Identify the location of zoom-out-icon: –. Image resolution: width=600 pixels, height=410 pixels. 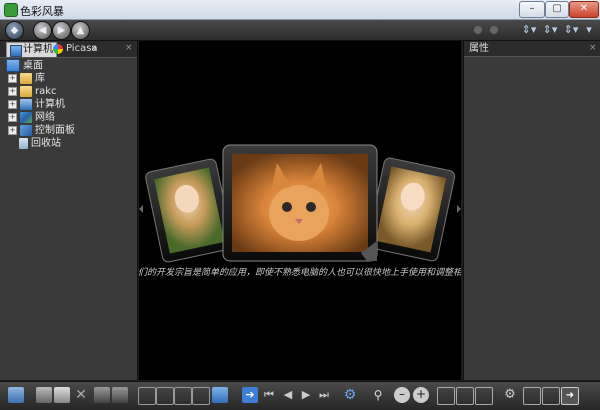
(402, 395).